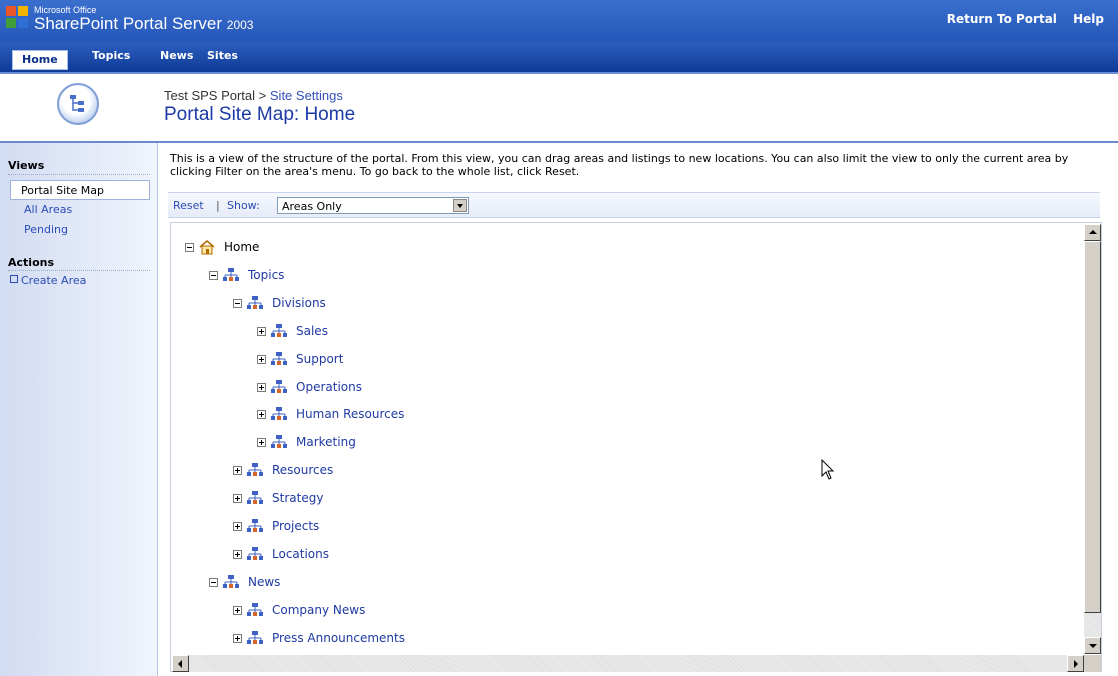 The image size is (1118, 676). I want to click on tree-node-label: Home, so click(241, 247).